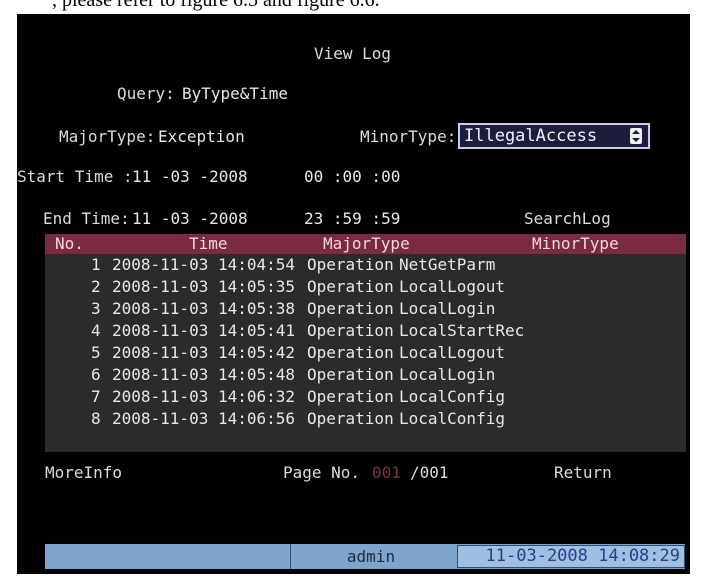 The width and height of the screenshot is (703, 580). What do you see at coordinates (447, 264) in the screenshot?
I see `cell-minor-type: NetGetParm` at bounding box center [447, 264].